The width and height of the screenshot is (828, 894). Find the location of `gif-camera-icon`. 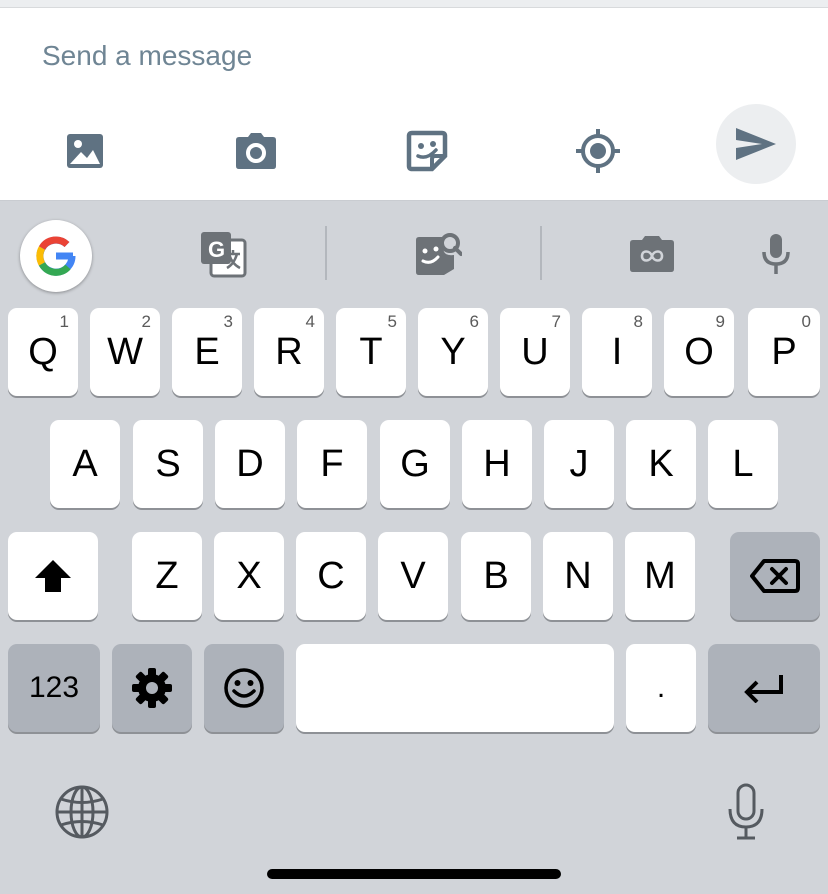

gif-camera-icon is located at coordinates (652, 254).